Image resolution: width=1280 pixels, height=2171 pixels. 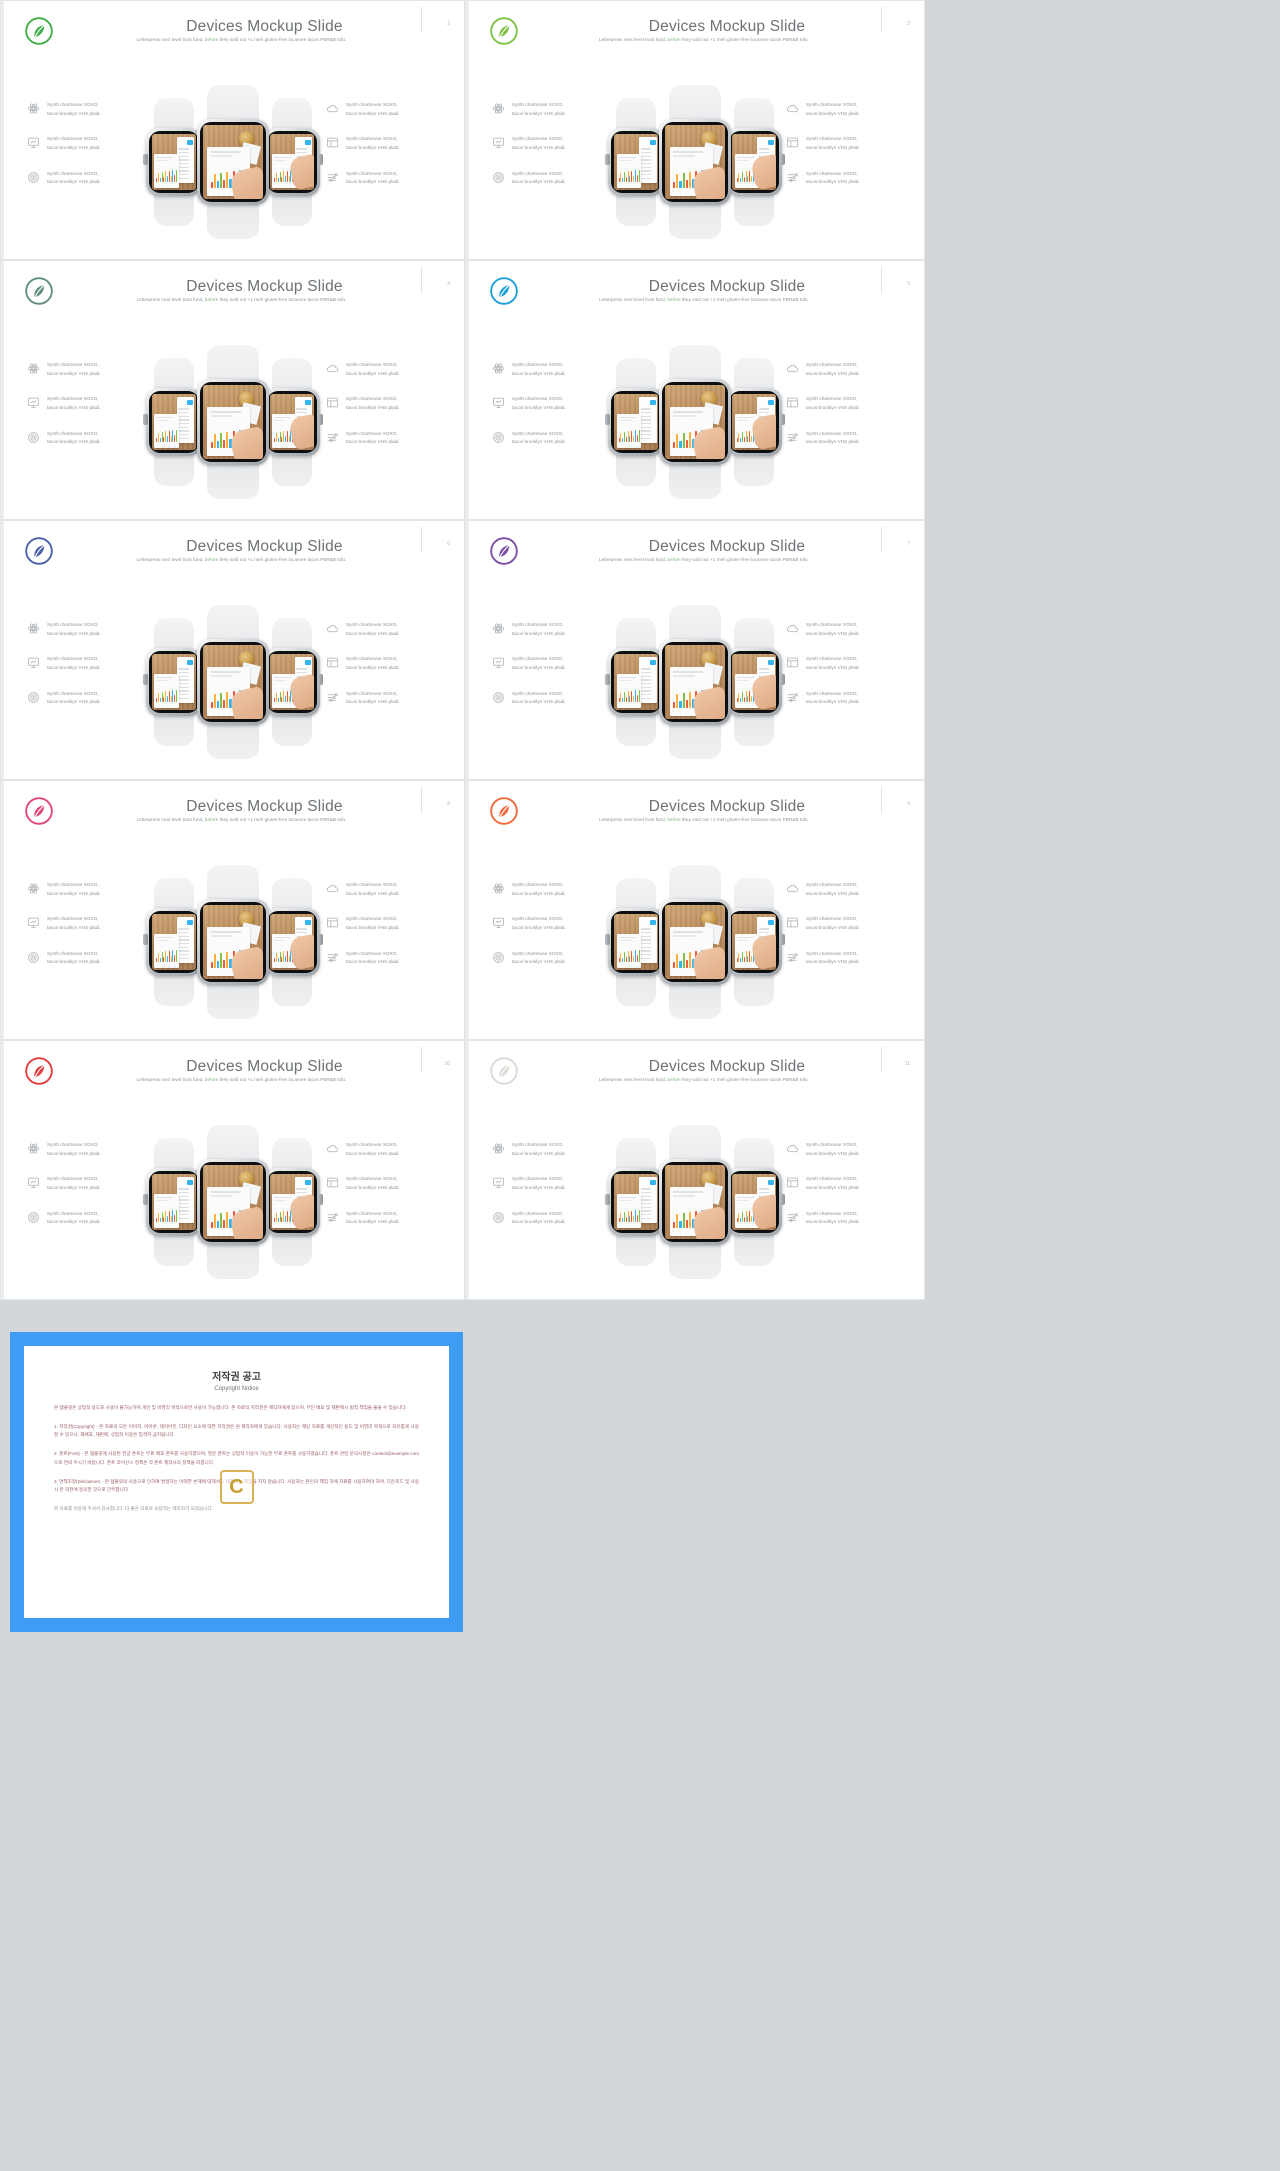 What do you see at coordinates (236, 1377) in the screenshot?
I see `copyright-title: 저작권 공고` at bounding box center [236, 1377].